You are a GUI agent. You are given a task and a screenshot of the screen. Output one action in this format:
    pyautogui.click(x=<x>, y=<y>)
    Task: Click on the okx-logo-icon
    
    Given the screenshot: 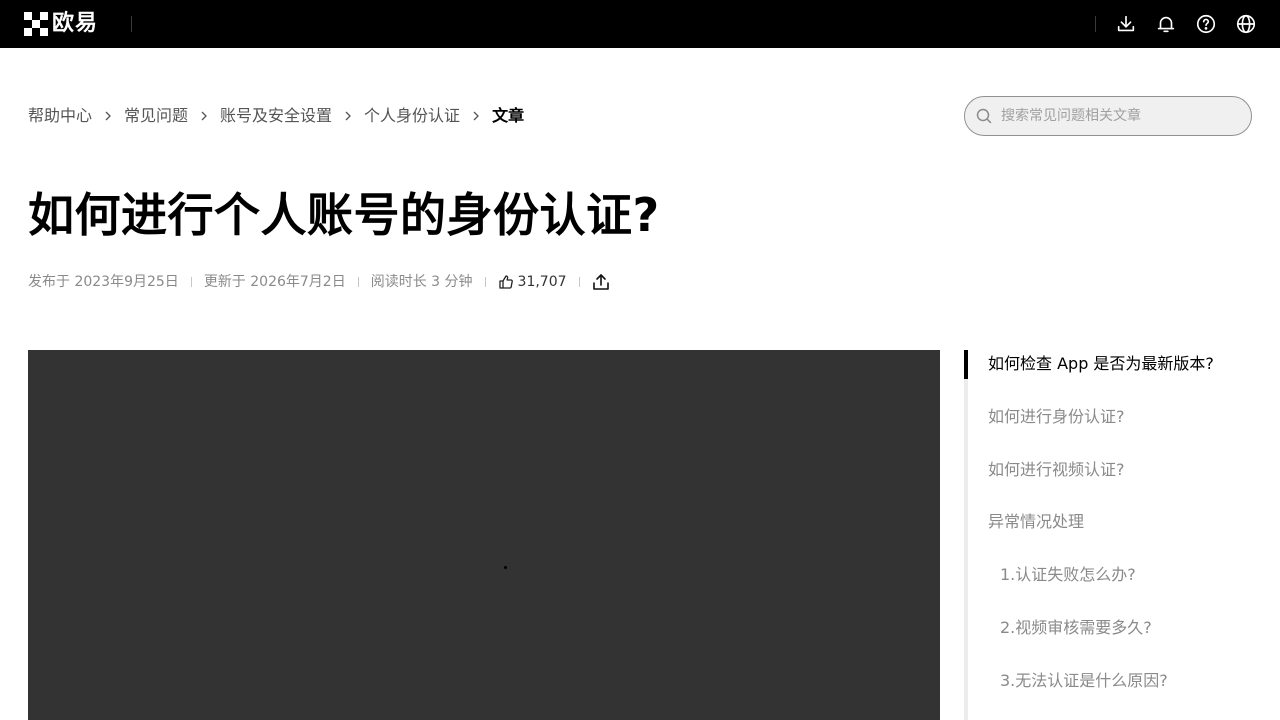 What is the action you would take?
    pyautogui.click(x=36, y=24)
    